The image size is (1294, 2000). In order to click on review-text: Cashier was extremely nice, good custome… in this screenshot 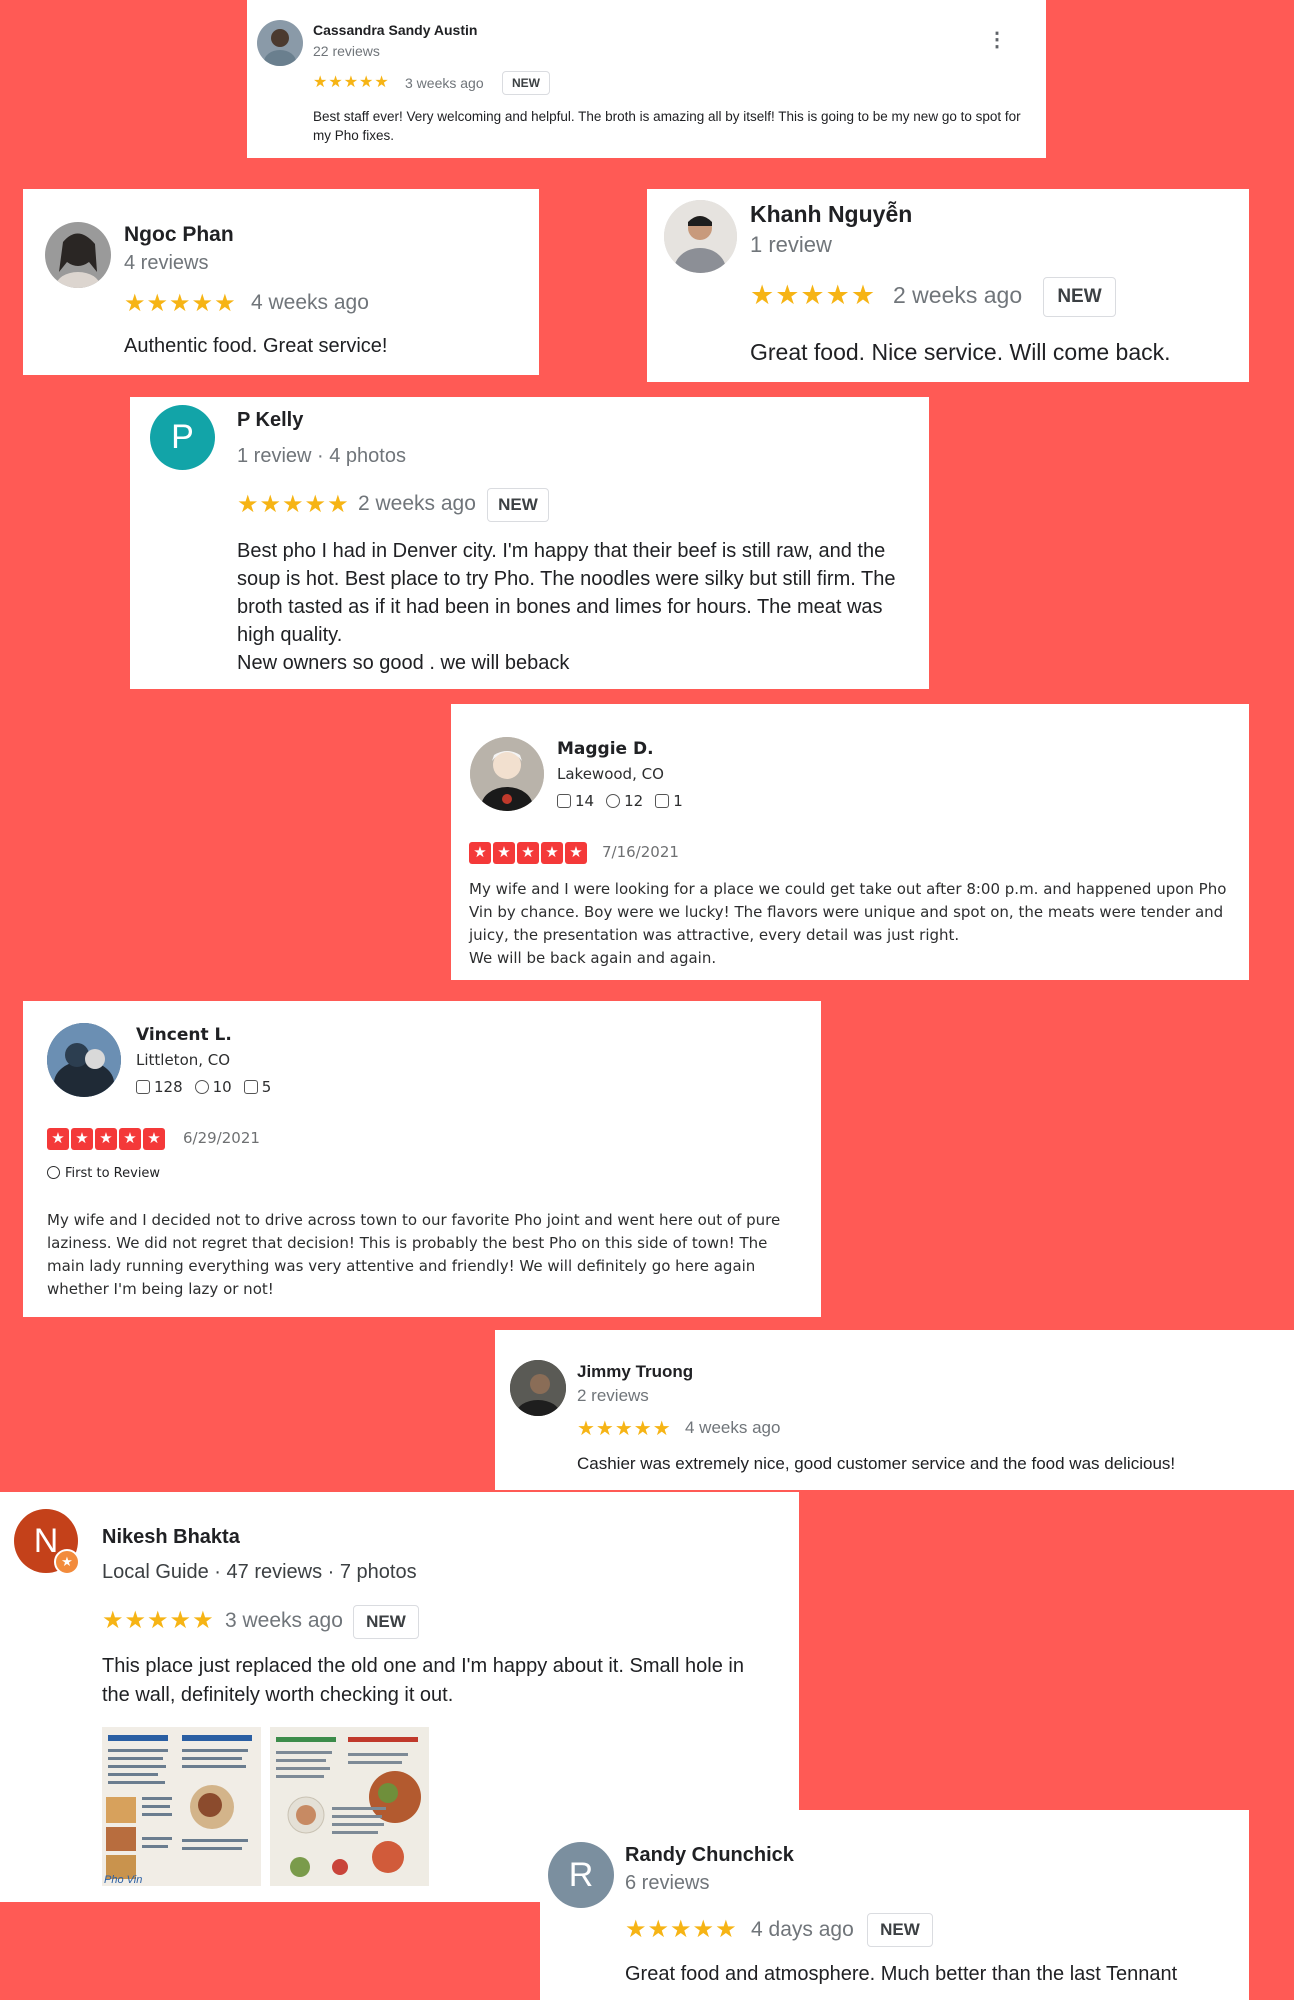, I will do `click(876, 1463)`.